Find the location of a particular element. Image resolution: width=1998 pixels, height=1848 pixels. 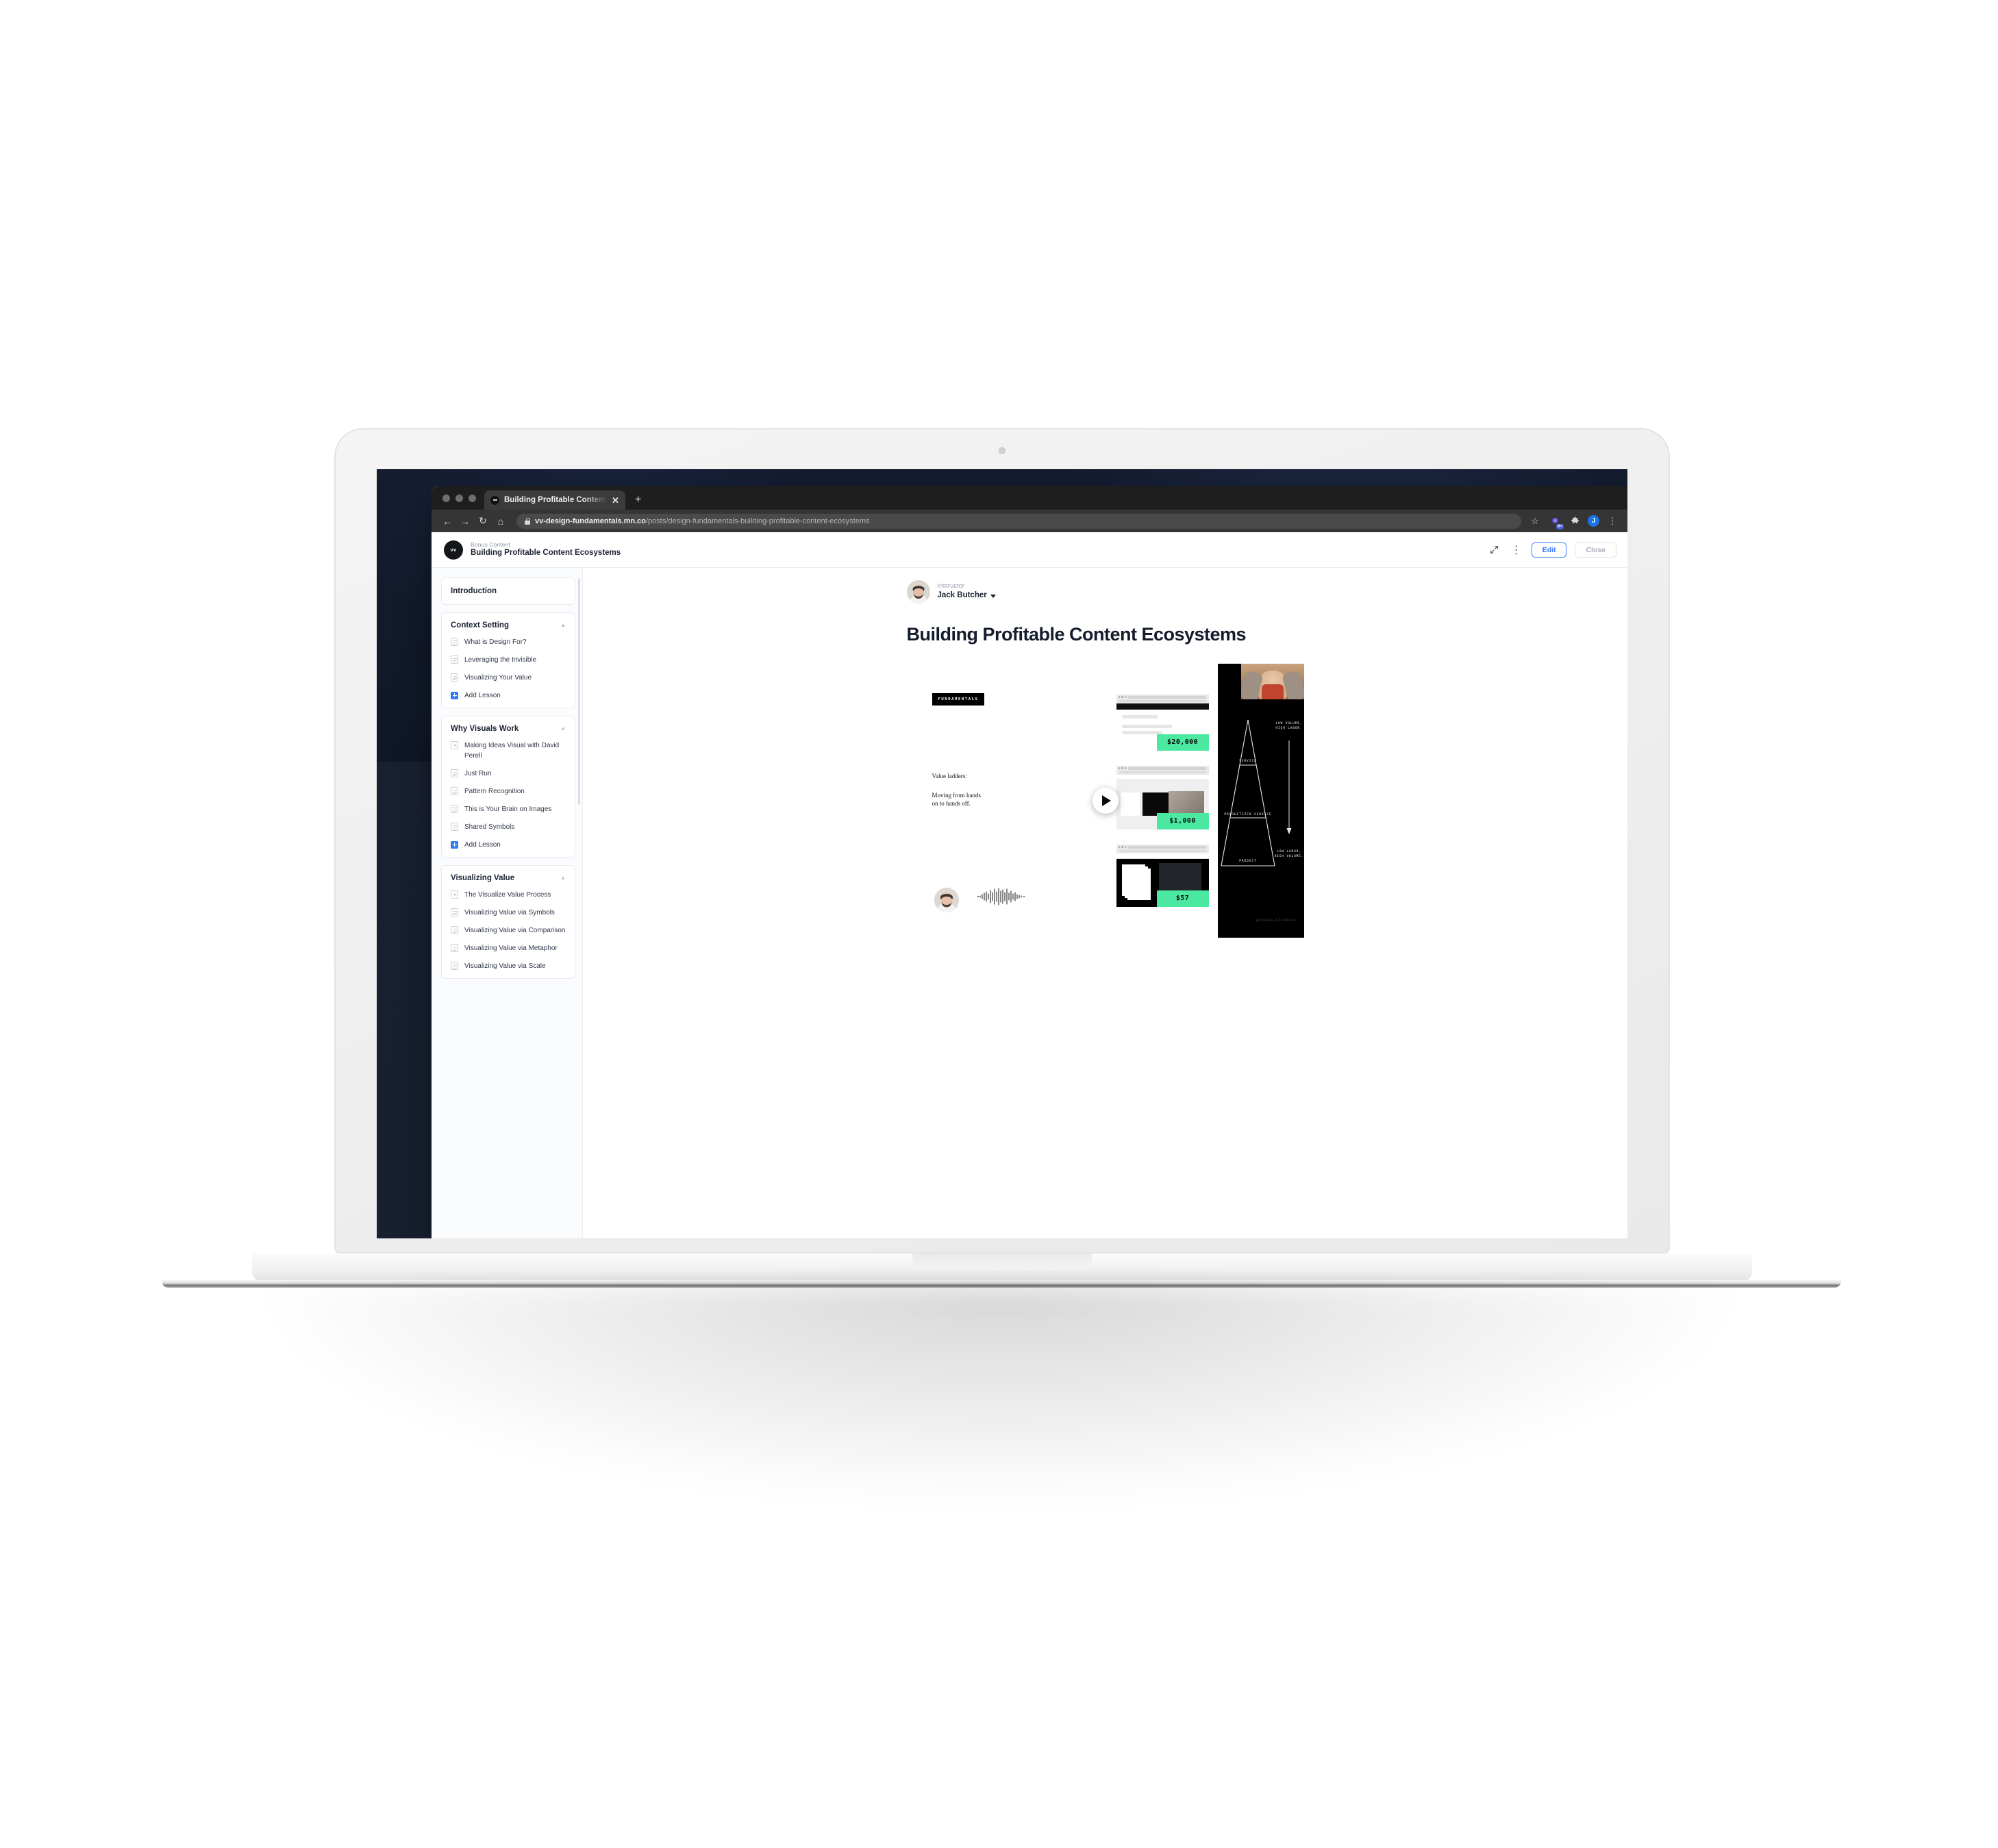

site-header-mock is located at coordinates (1162, 856).